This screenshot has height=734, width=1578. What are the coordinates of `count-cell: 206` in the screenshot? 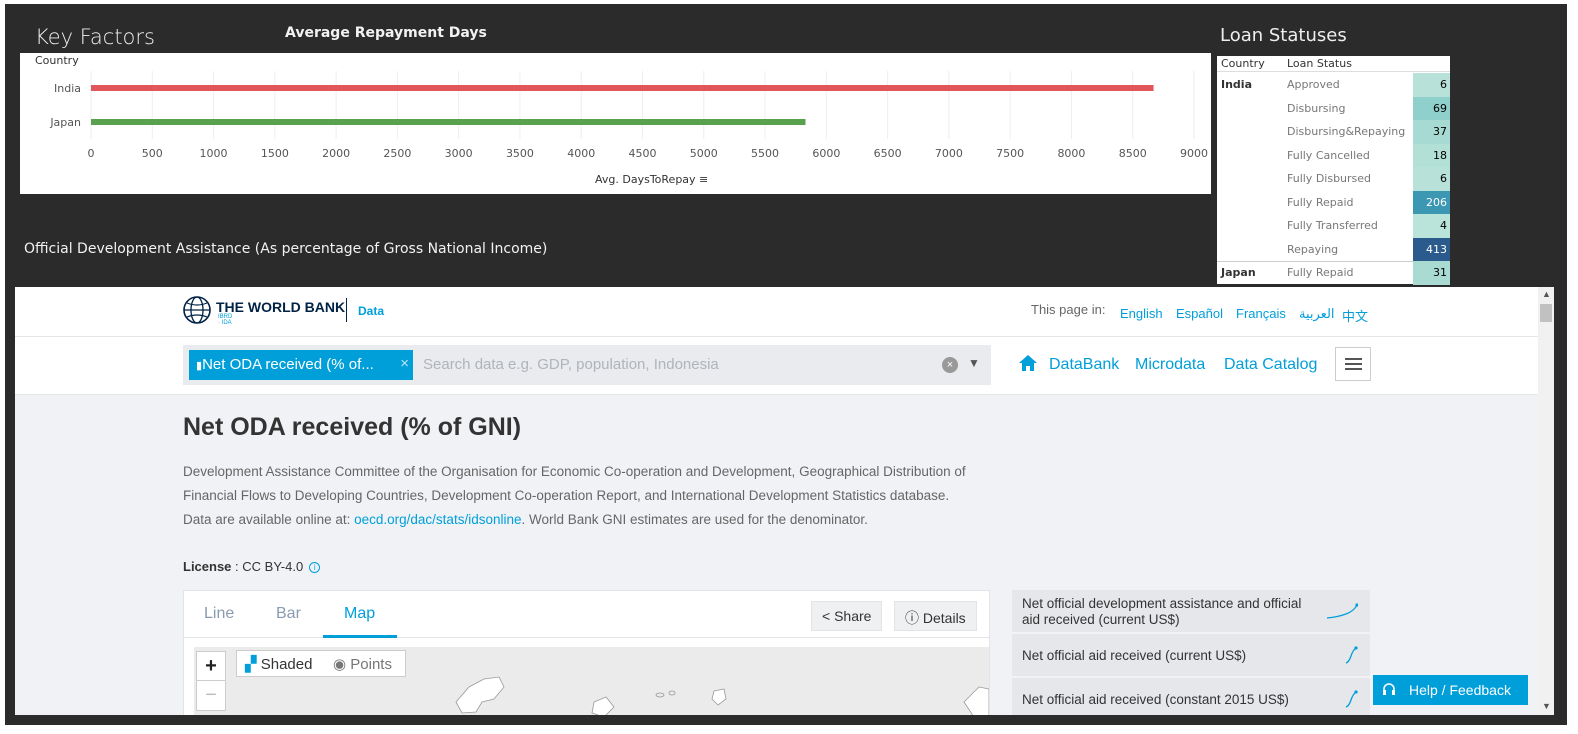 It's located at (1431, 202).